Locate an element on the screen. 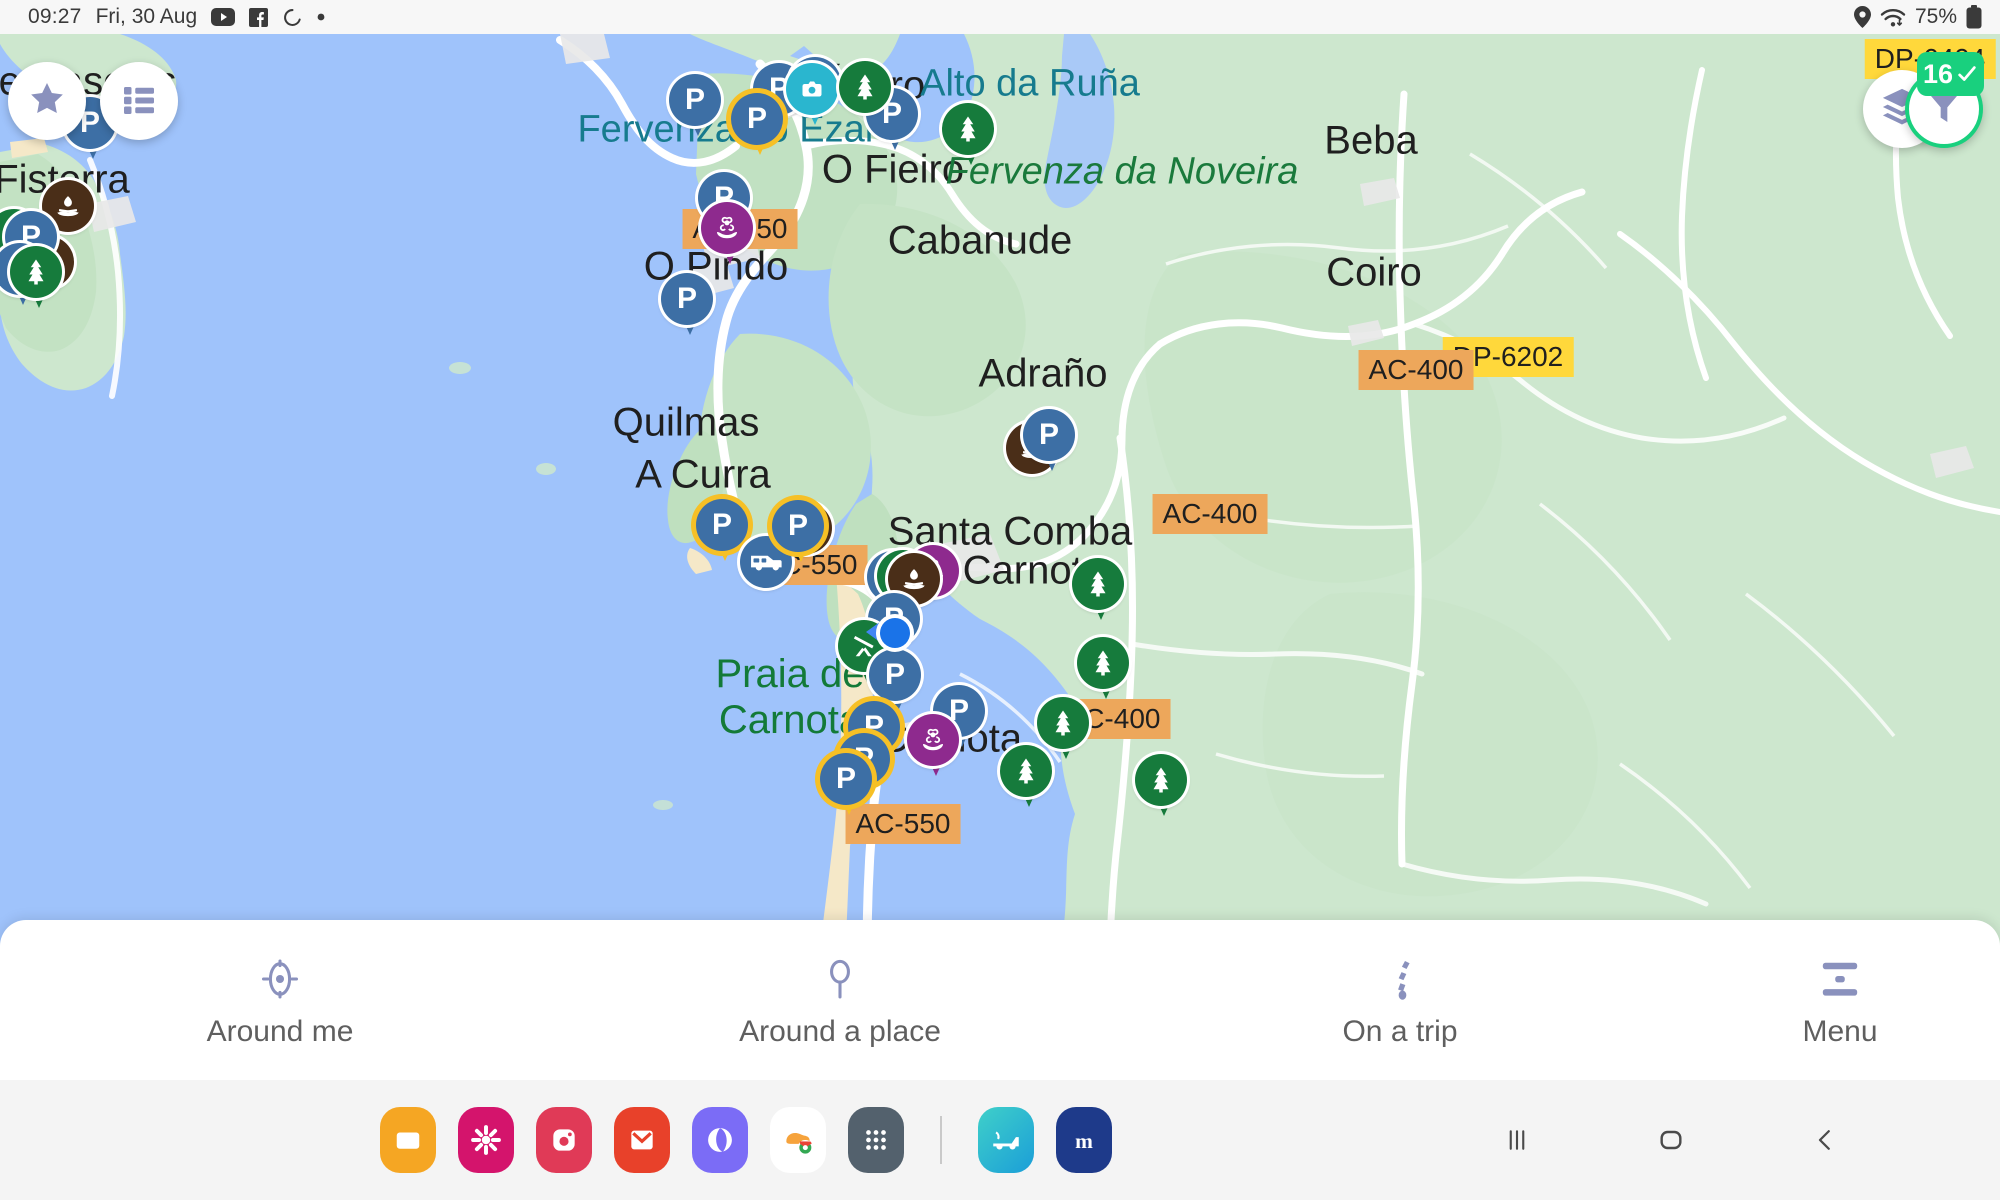 The height and width of the screenshot is (1200, 2000). bottom-nav-on-a-trip: On a trip is located at coordinates (1400, 1000).